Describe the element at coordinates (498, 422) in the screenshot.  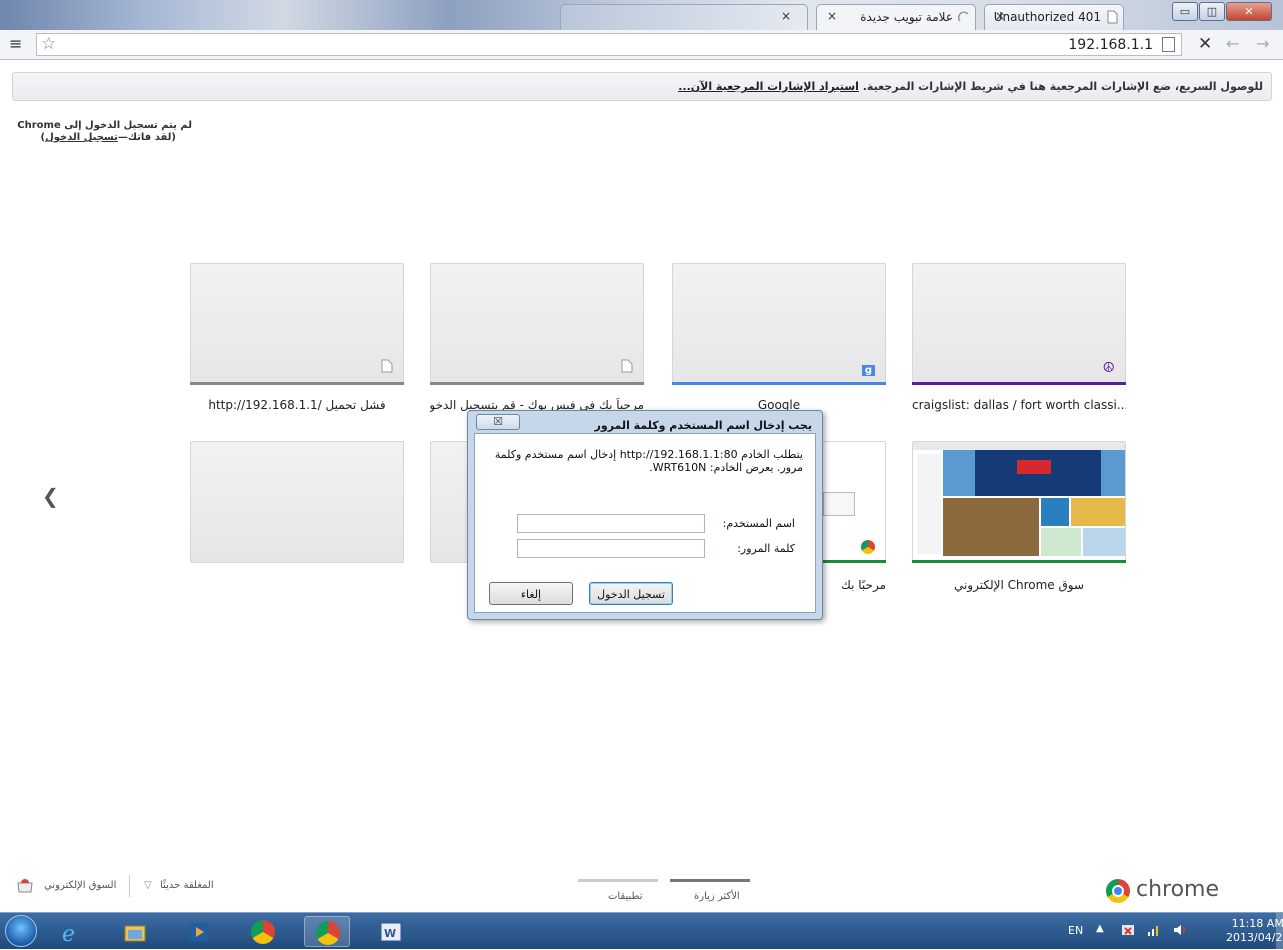
I see `dialog-close-button: ☒` at that location.